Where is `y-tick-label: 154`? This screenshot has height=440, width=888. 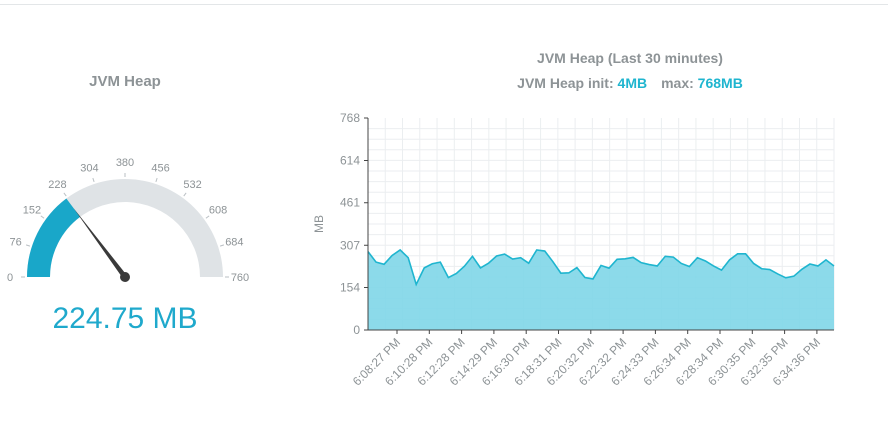
y-tick-label: 154 is located at coordinates (350, 287).